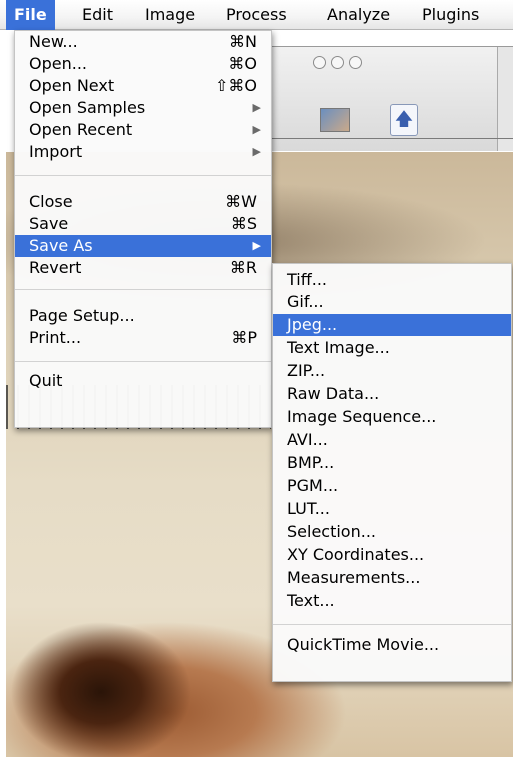 The image size is (513, 757). I want to click on menu-item-label: Close, so click(51, 201).